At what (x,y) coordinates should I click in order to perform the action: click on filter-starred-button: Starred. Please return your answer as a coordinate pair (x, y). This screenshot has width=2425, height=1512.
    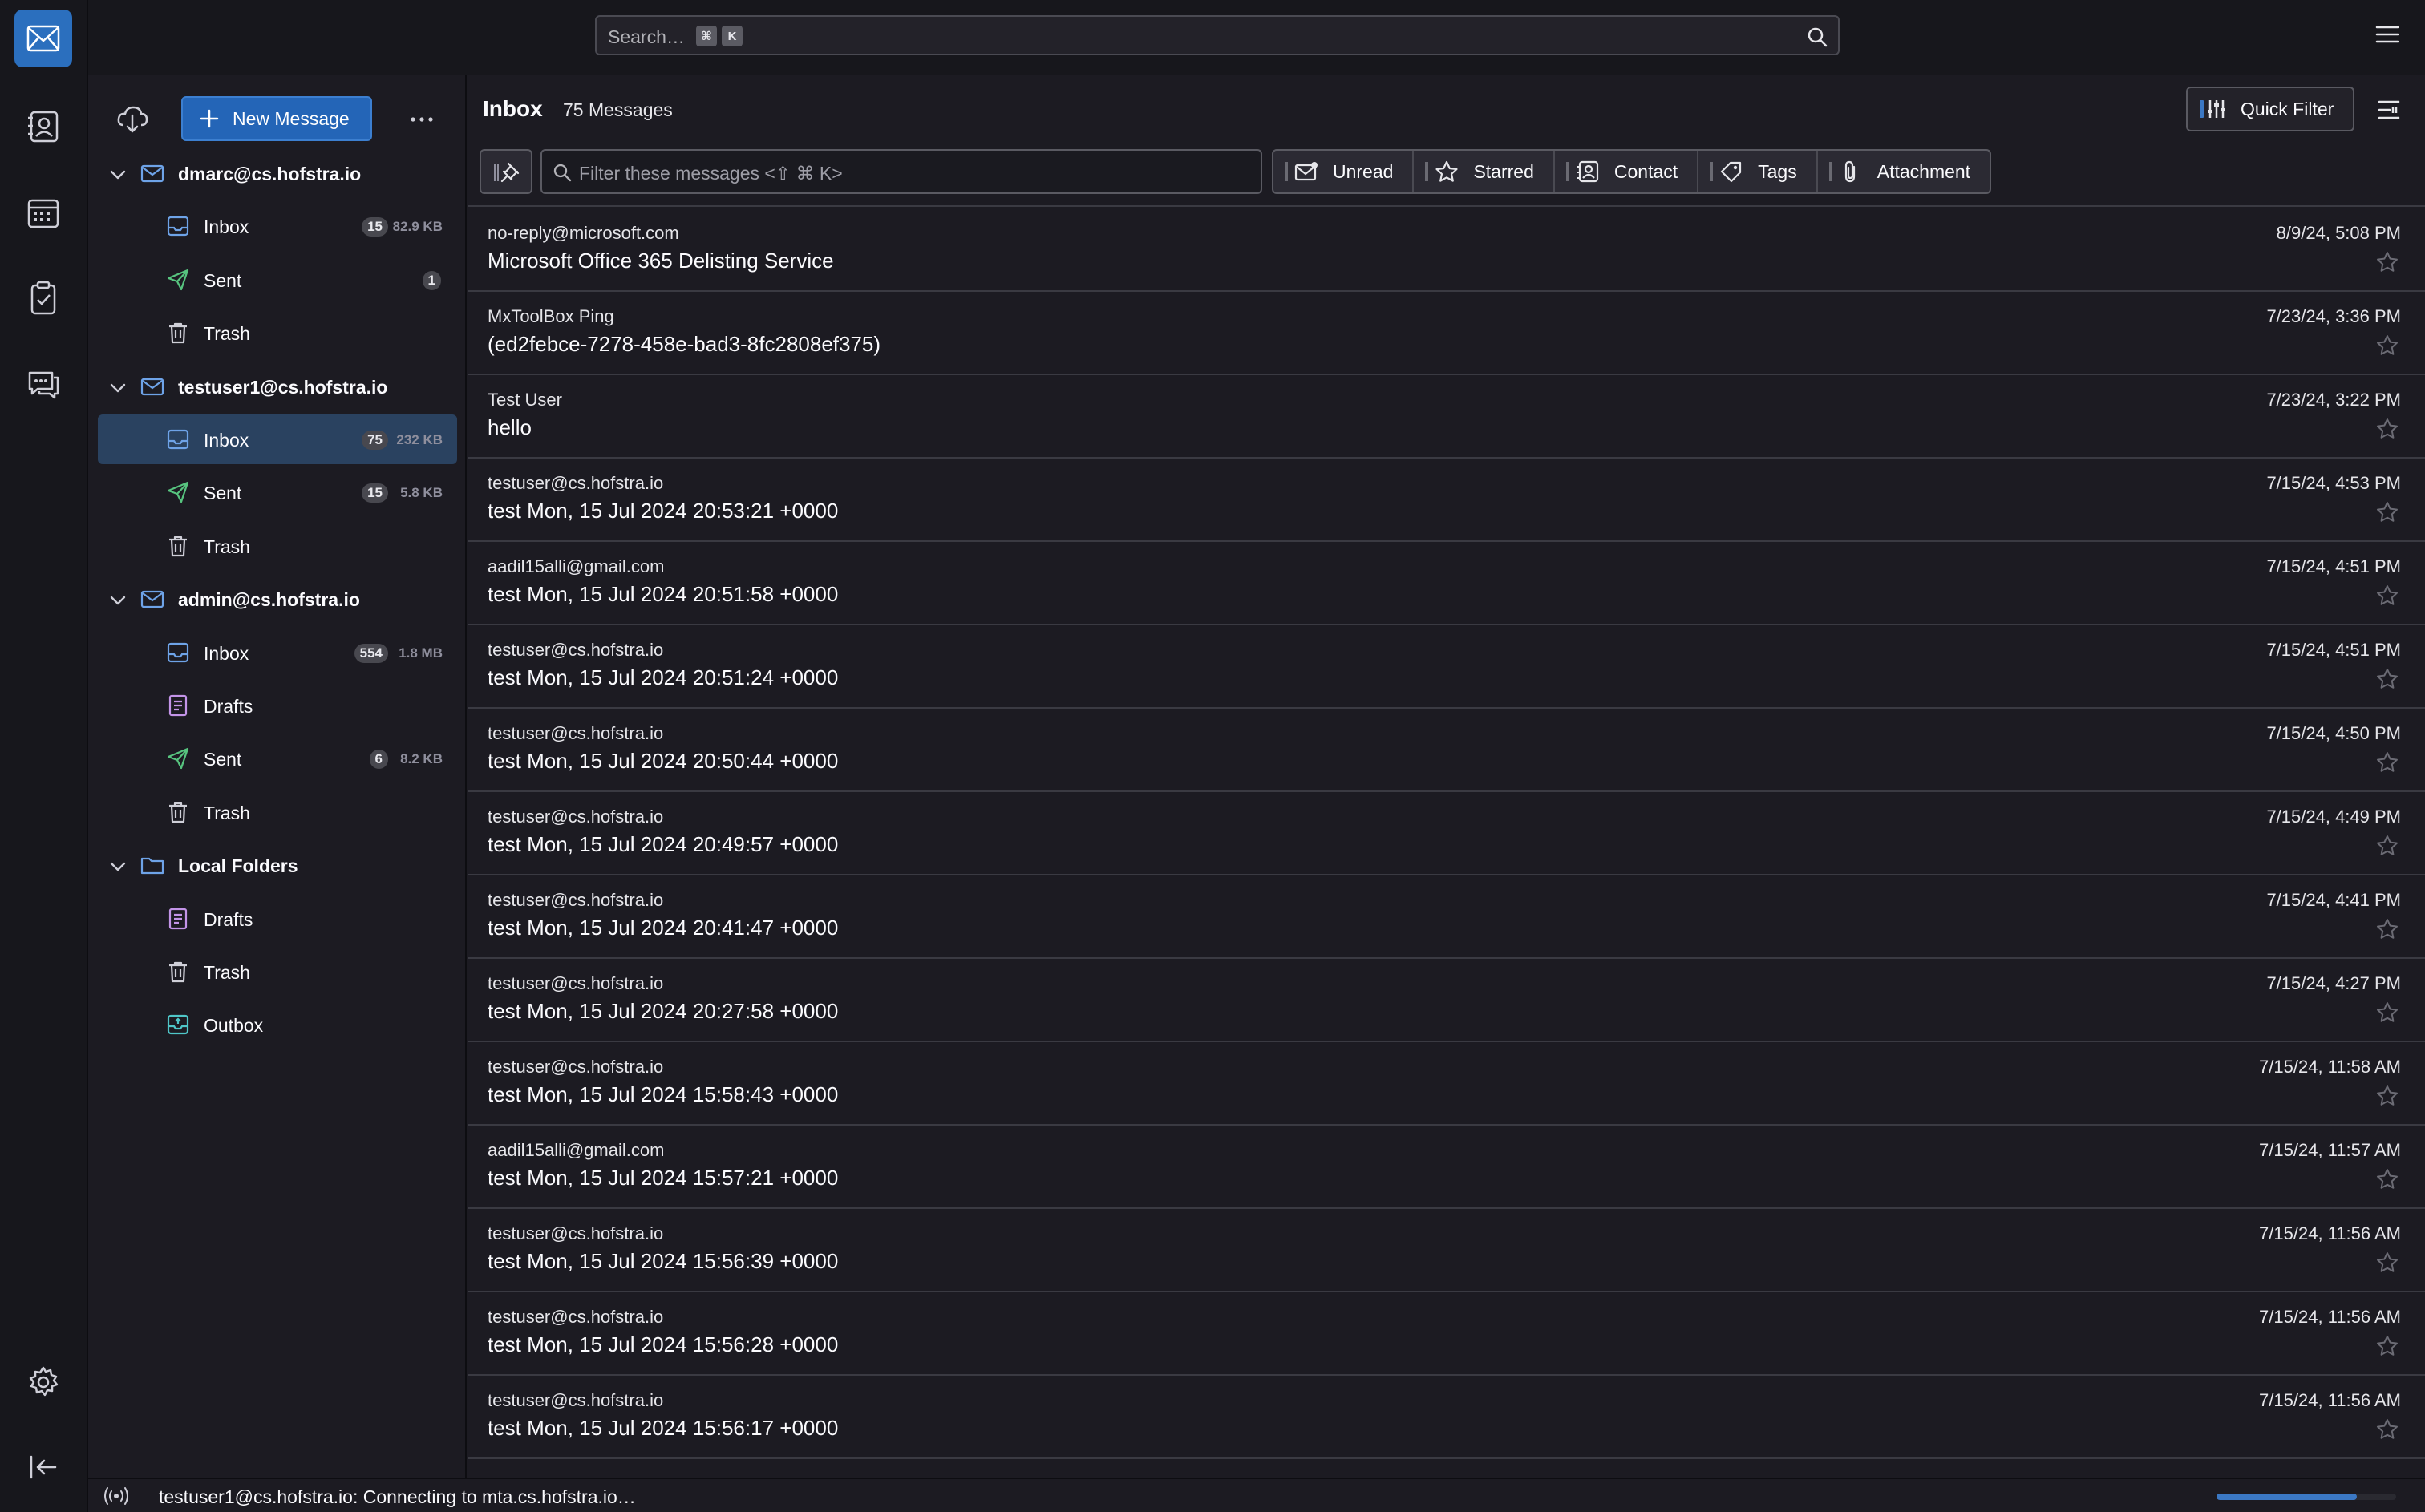
    Looking at the image, I should click on (1484, 171).